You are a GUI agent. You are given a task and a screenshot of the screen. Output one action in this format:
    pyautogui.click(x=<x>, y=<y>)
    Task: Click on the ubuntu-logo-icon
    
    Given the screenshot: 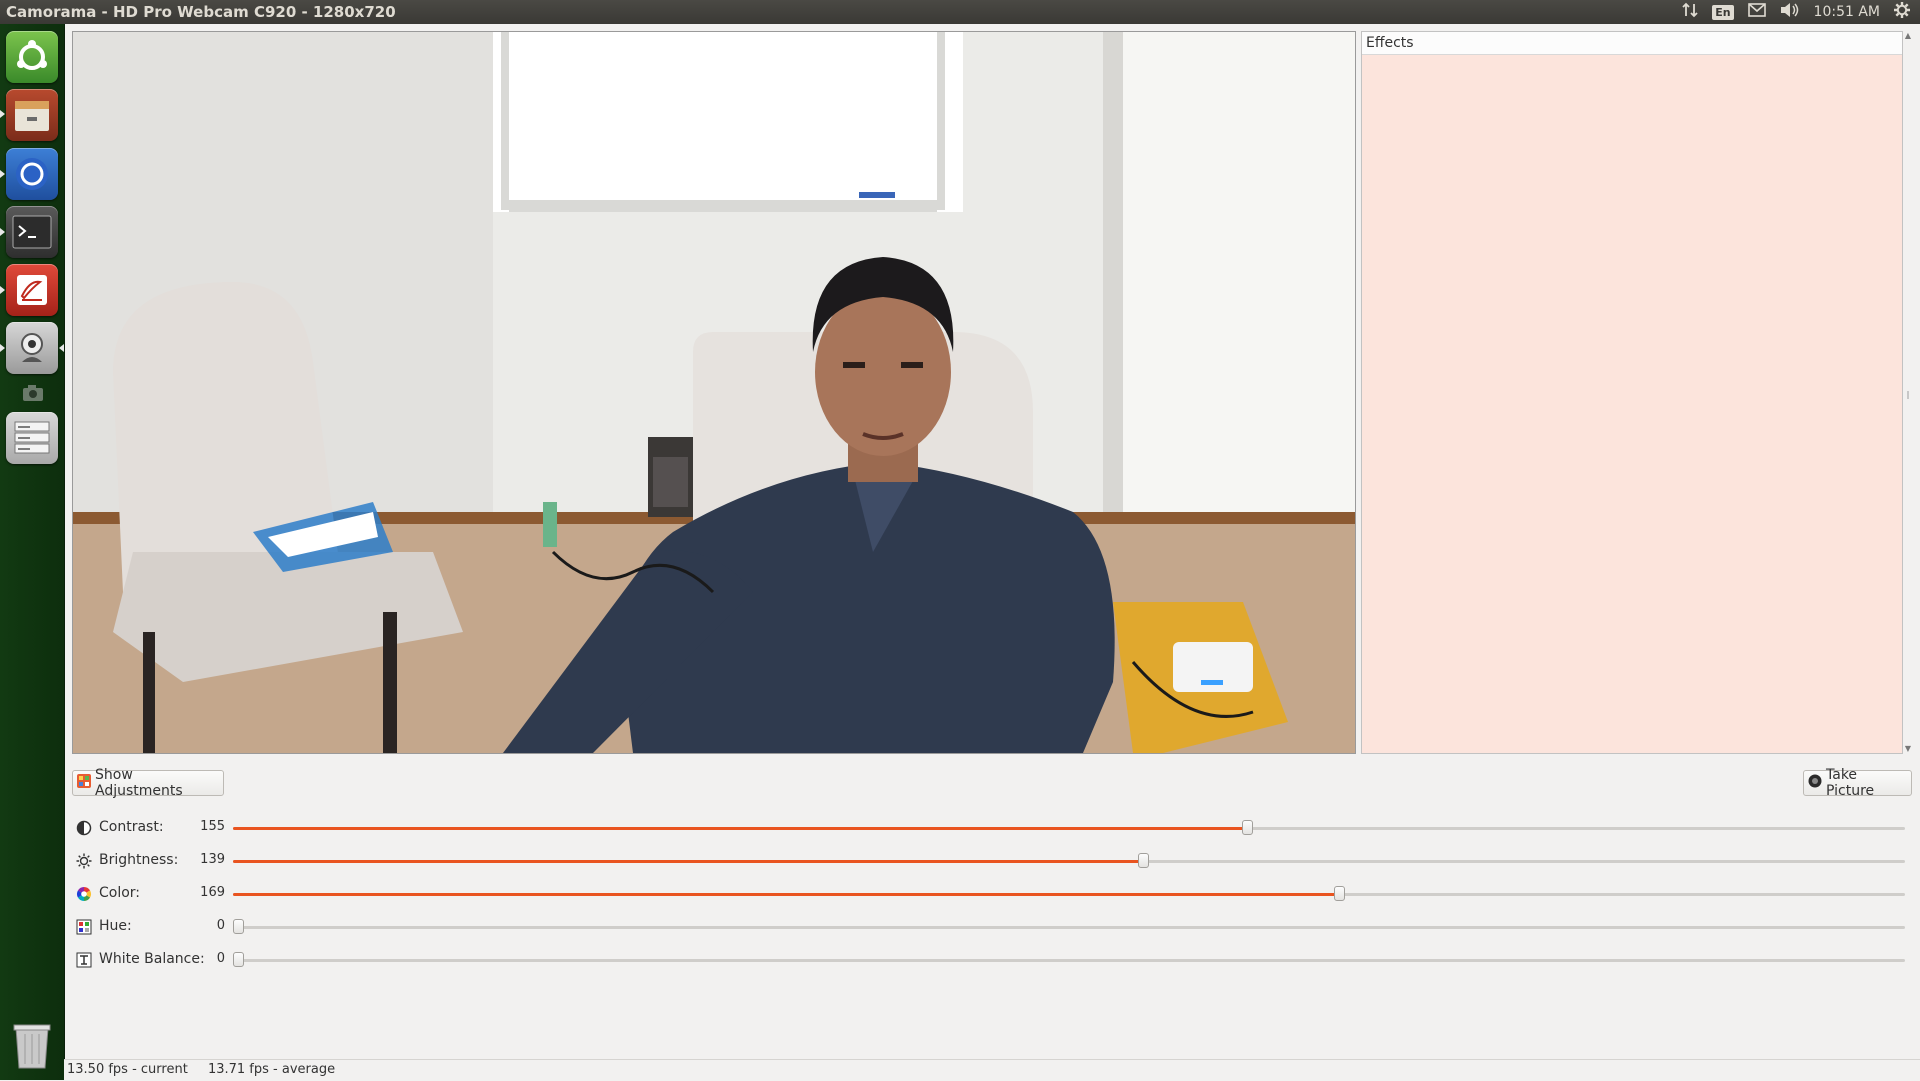 What is the action you would take?
    pyautogui.click(x=32, y=57)
    